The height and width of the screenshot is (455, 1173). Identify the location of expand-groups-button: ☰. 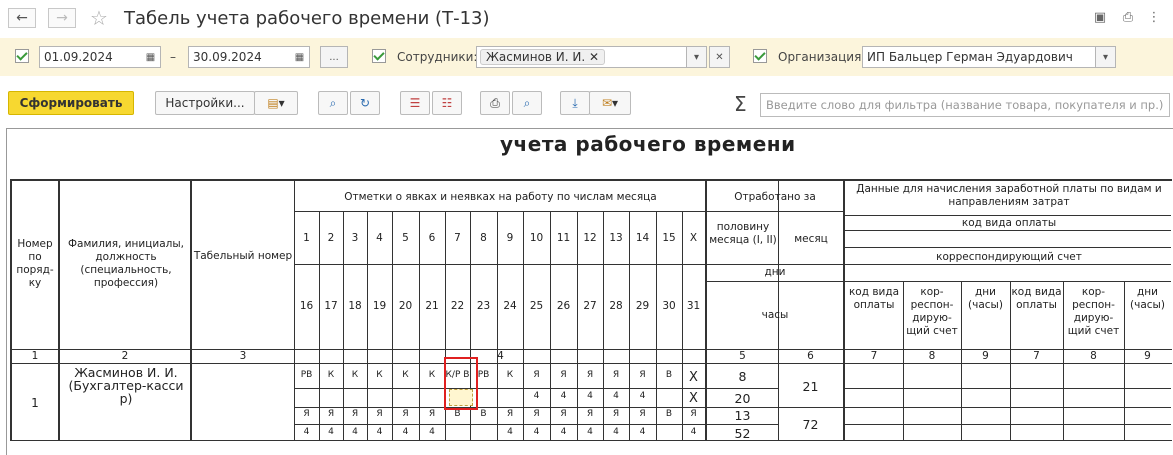
(415, 103).